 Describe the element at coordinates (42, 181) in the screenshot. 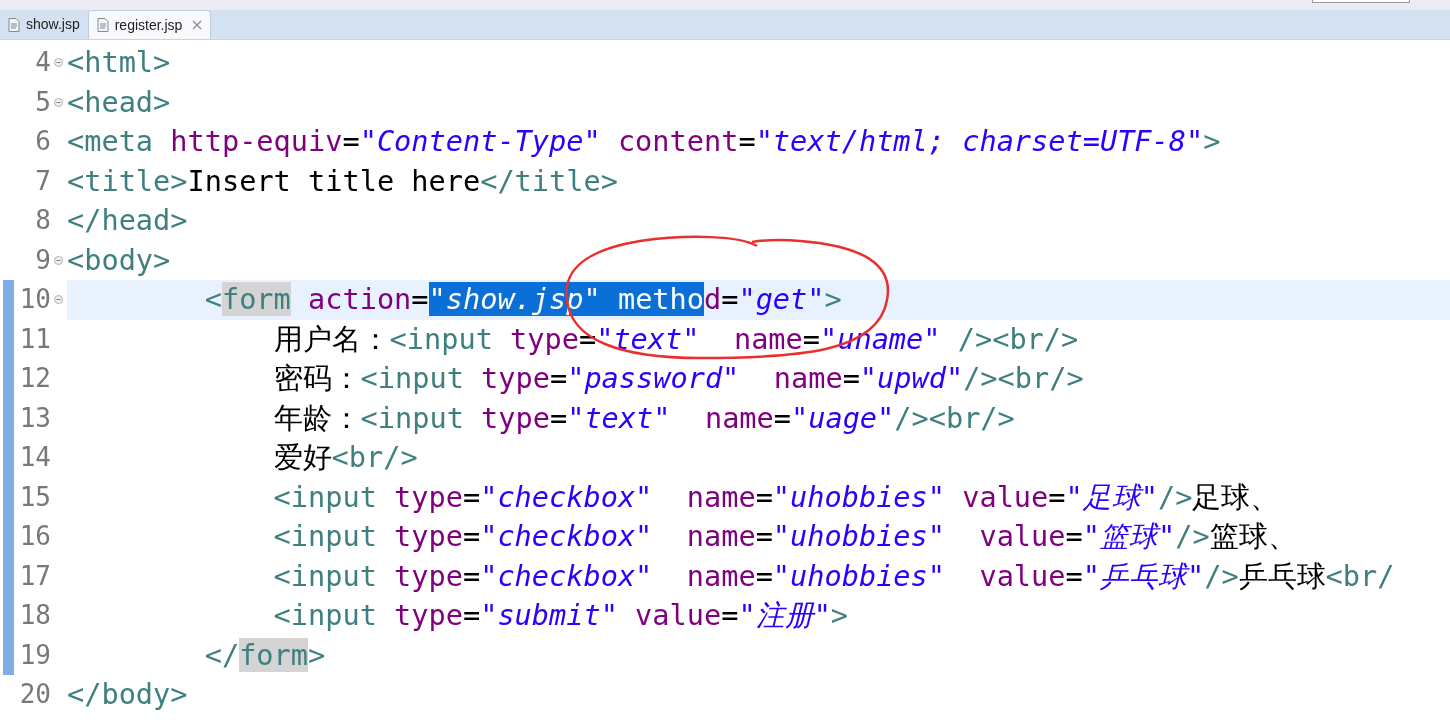

I see `line-number: 7` at that location.